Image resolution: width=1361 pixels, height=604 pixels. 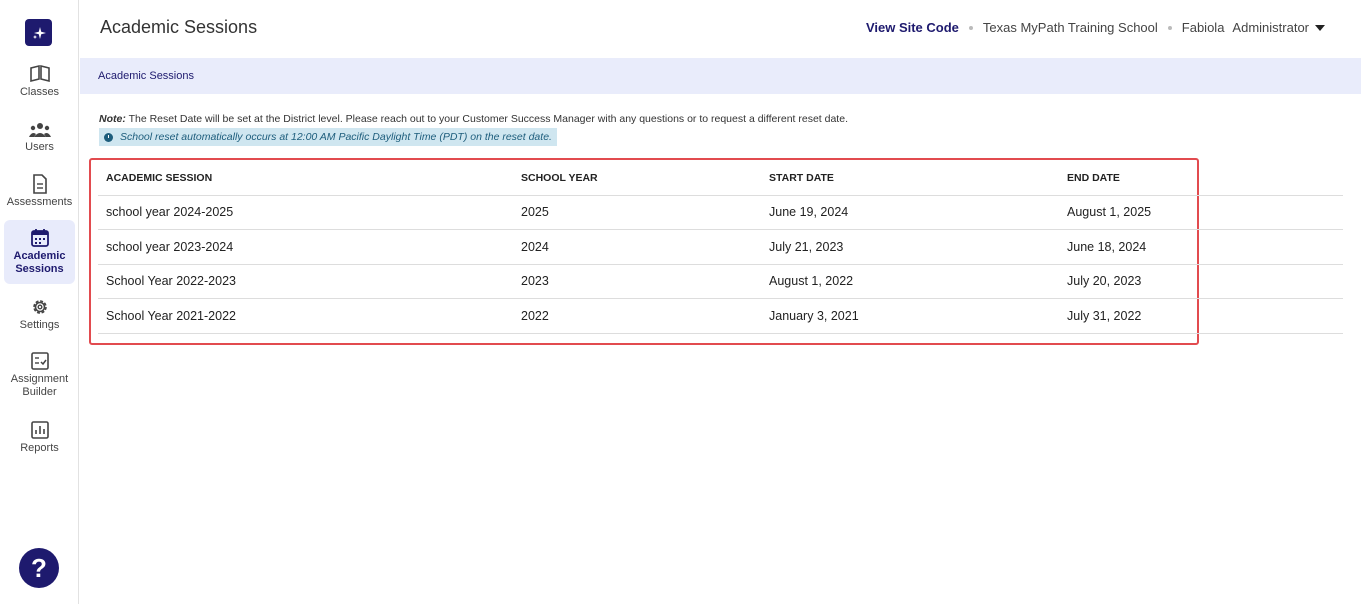 I want to click on view-site-code-link: View Site Code, so click(x=912, y=27).